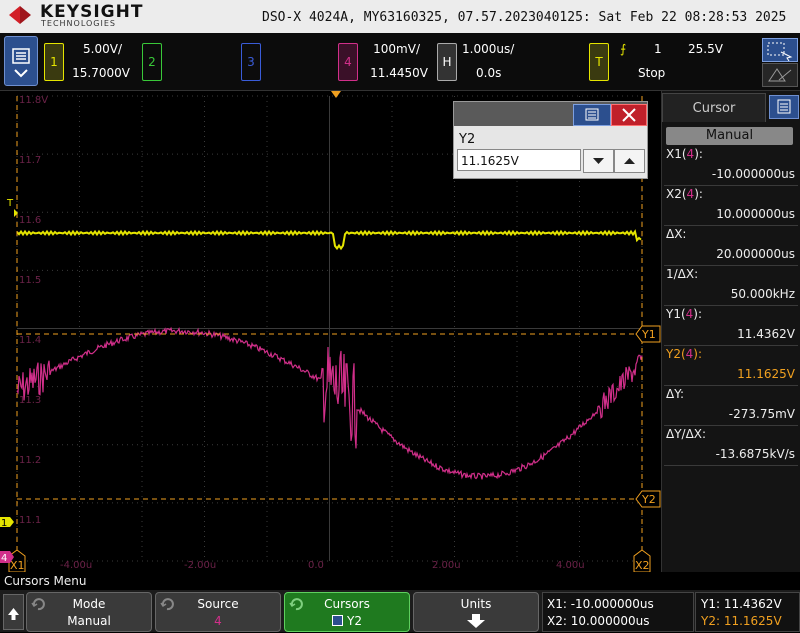 The width and height of the screenshot is (800, 633). Describe the element at coordinates (338, 620) in the screenshot. I see `cursor-select-icon` at that location.